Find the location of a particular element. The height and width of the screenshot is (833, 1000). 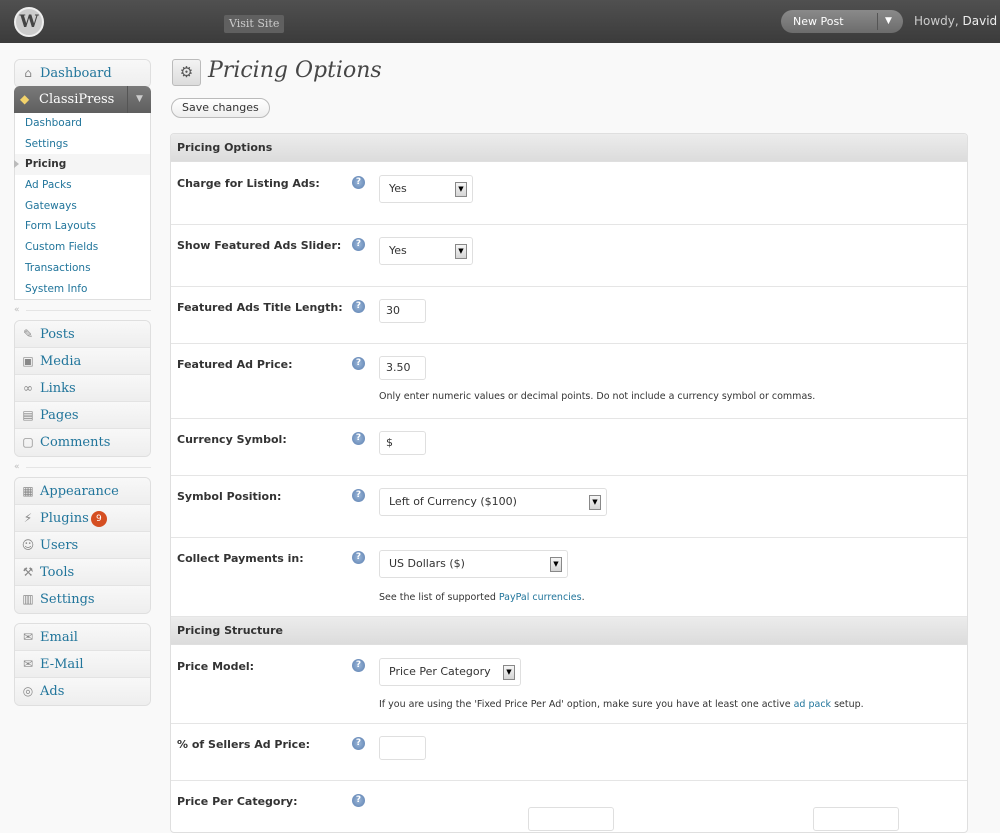

select-collect-payments-value: US Dollars ($) is located at coordinates (427, 563).